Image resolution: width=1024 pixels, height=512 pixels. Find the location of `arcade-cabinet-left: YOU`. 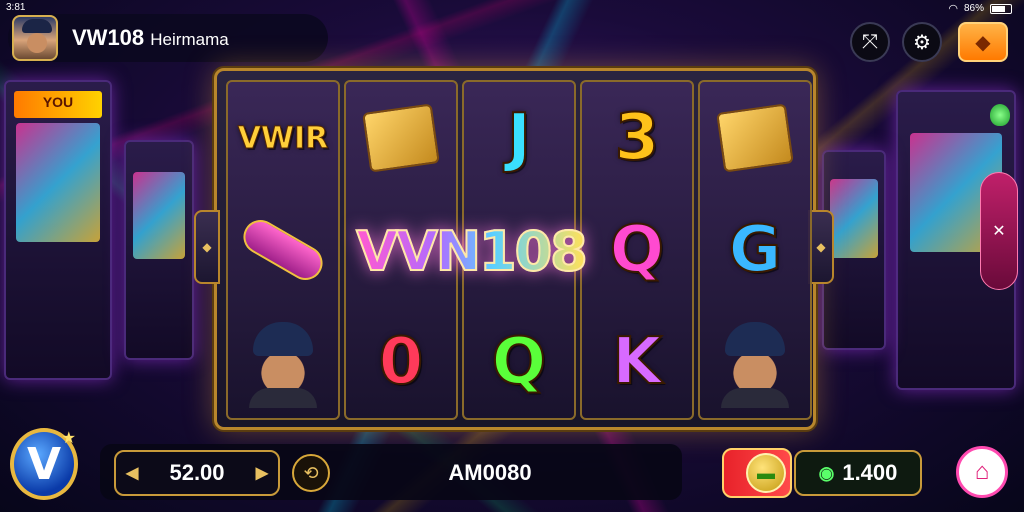

arcade-cabinet-left: YOU is located at coordinates (58, 230).